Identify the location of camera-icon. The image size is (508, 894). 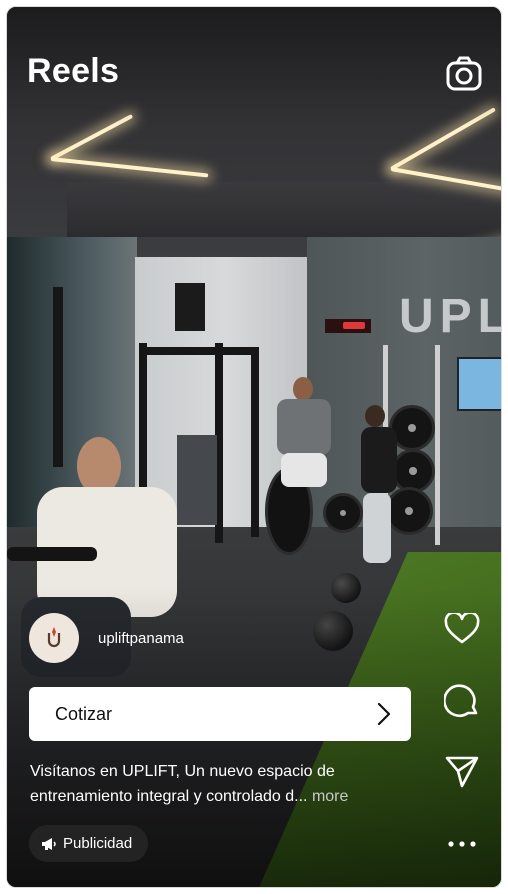
(464, 73).